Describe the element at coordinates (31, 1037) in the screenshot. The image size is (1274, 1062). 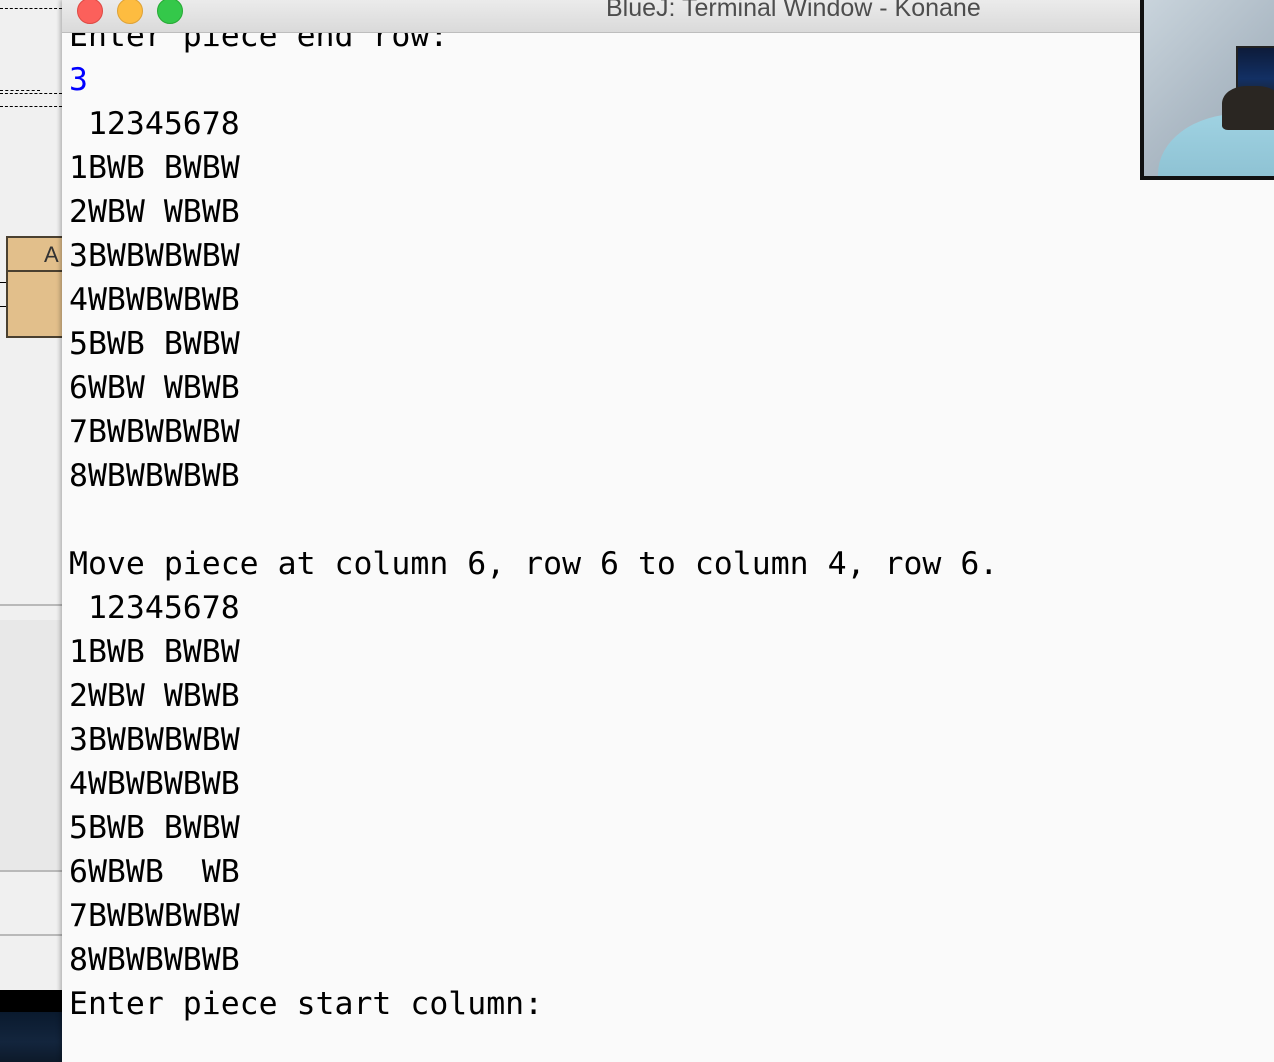
I see `desktop-wallpaper` at that location.